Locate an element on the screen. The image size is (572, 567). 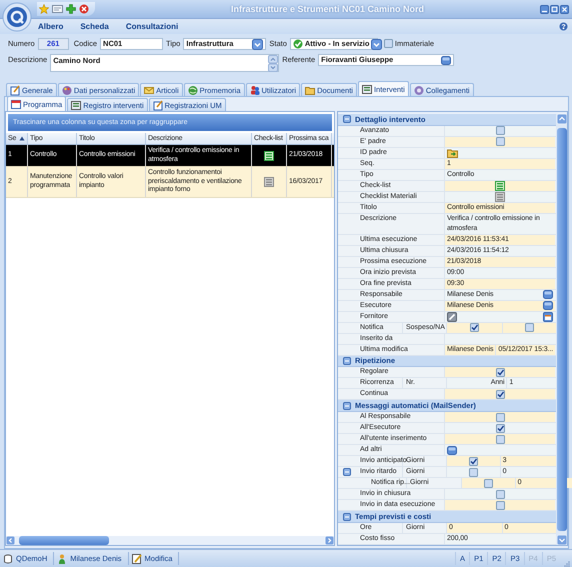
menu-item: Consultazioni is located at coordinates (152, 26).